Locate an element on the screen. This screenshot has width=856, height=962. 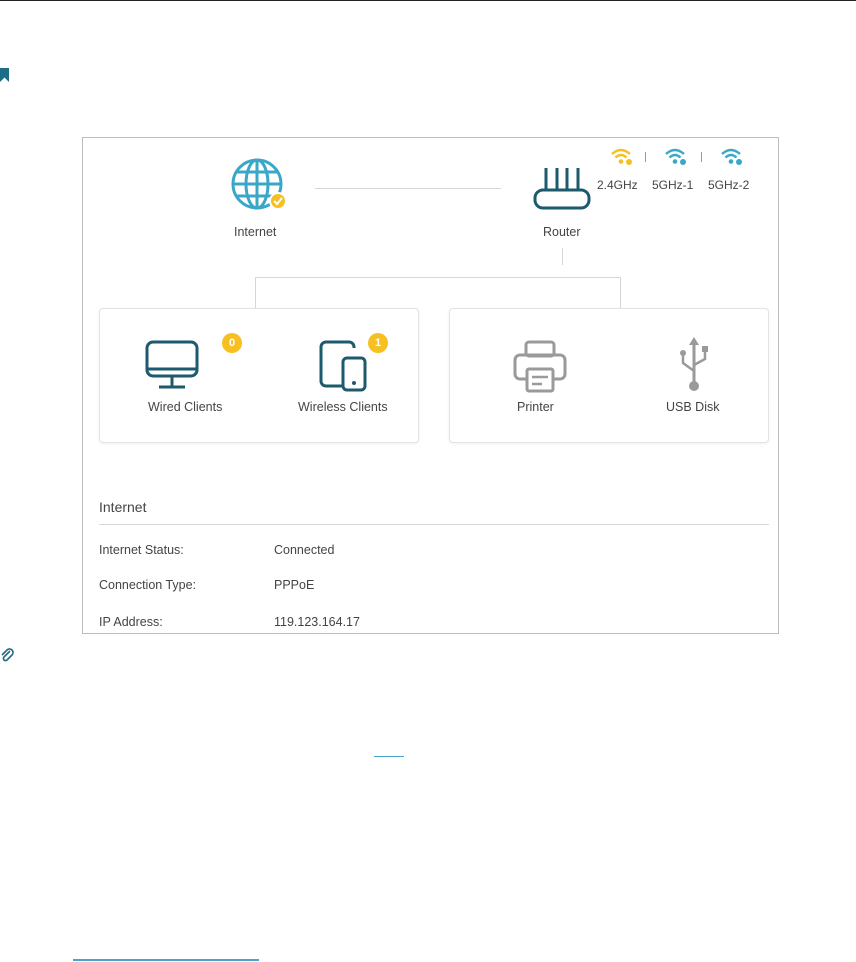
bookmark-icon is located at coordinates (4, 75).